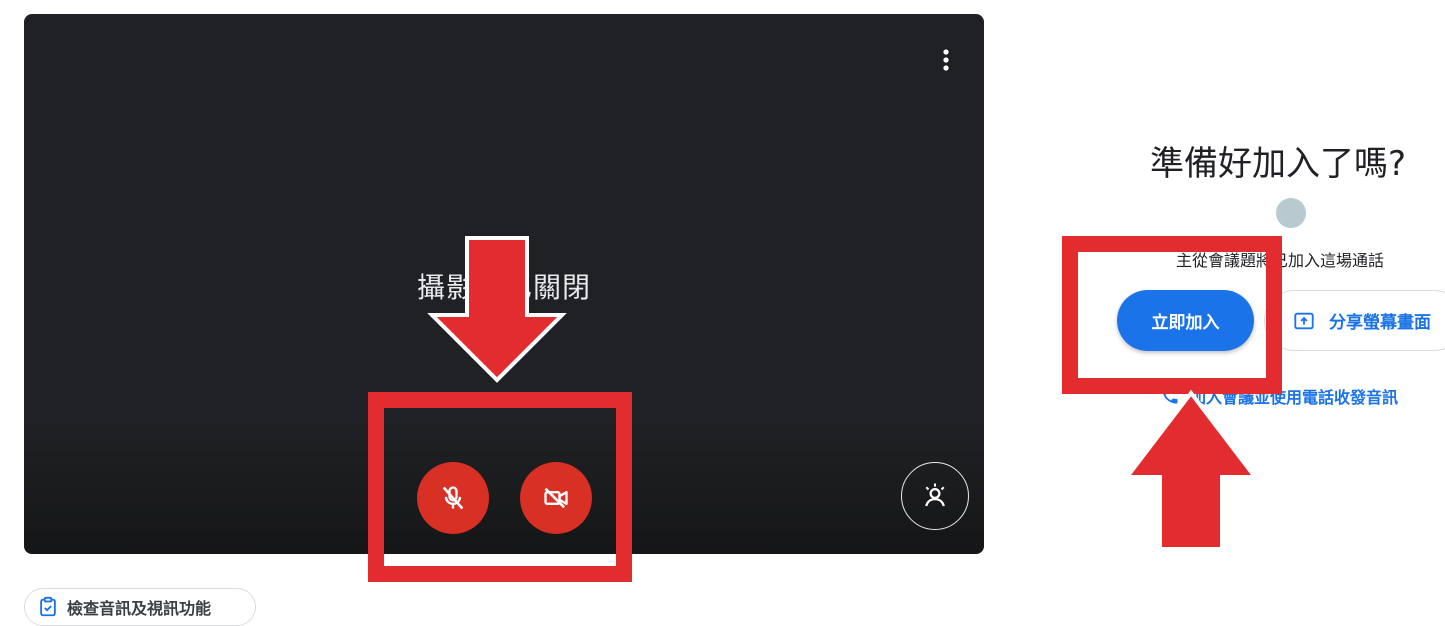 Image resolution: width=1445 pixels, height=626 pixels. I want to click on host-avatar, so click(1291, 213).